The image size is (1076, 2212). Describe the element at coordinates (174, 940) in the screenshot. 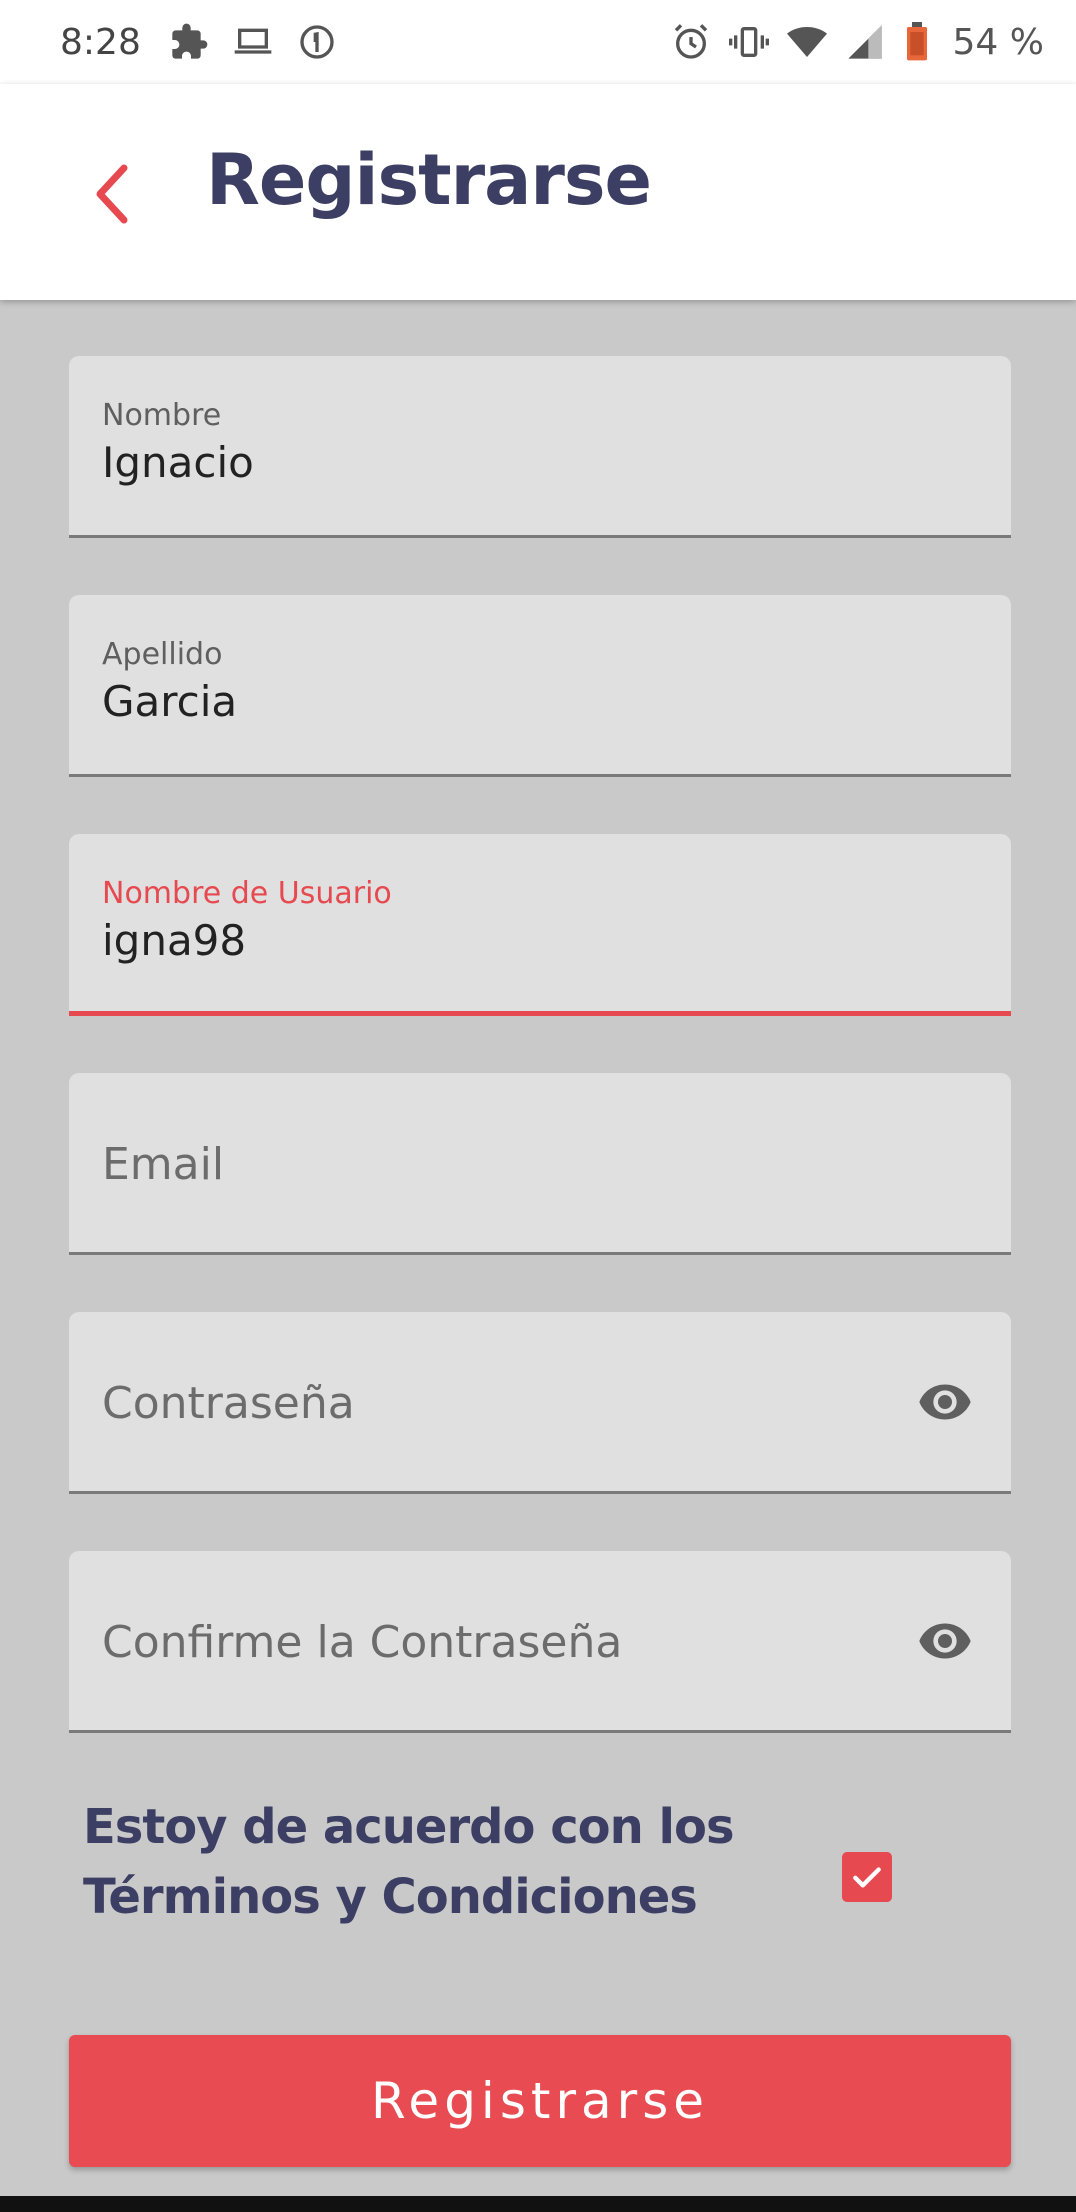

I see `username-input: igna98` at that location.